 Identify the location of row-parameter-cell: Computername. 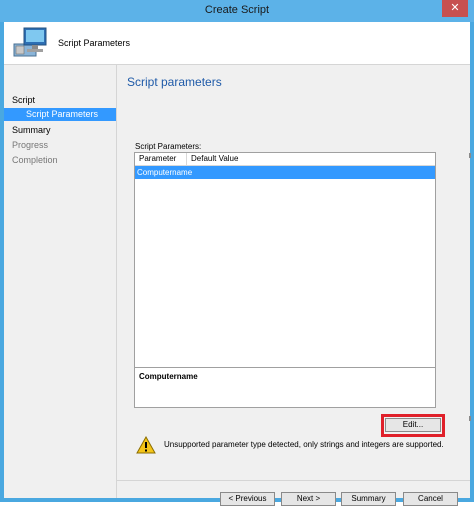
(165, 172).